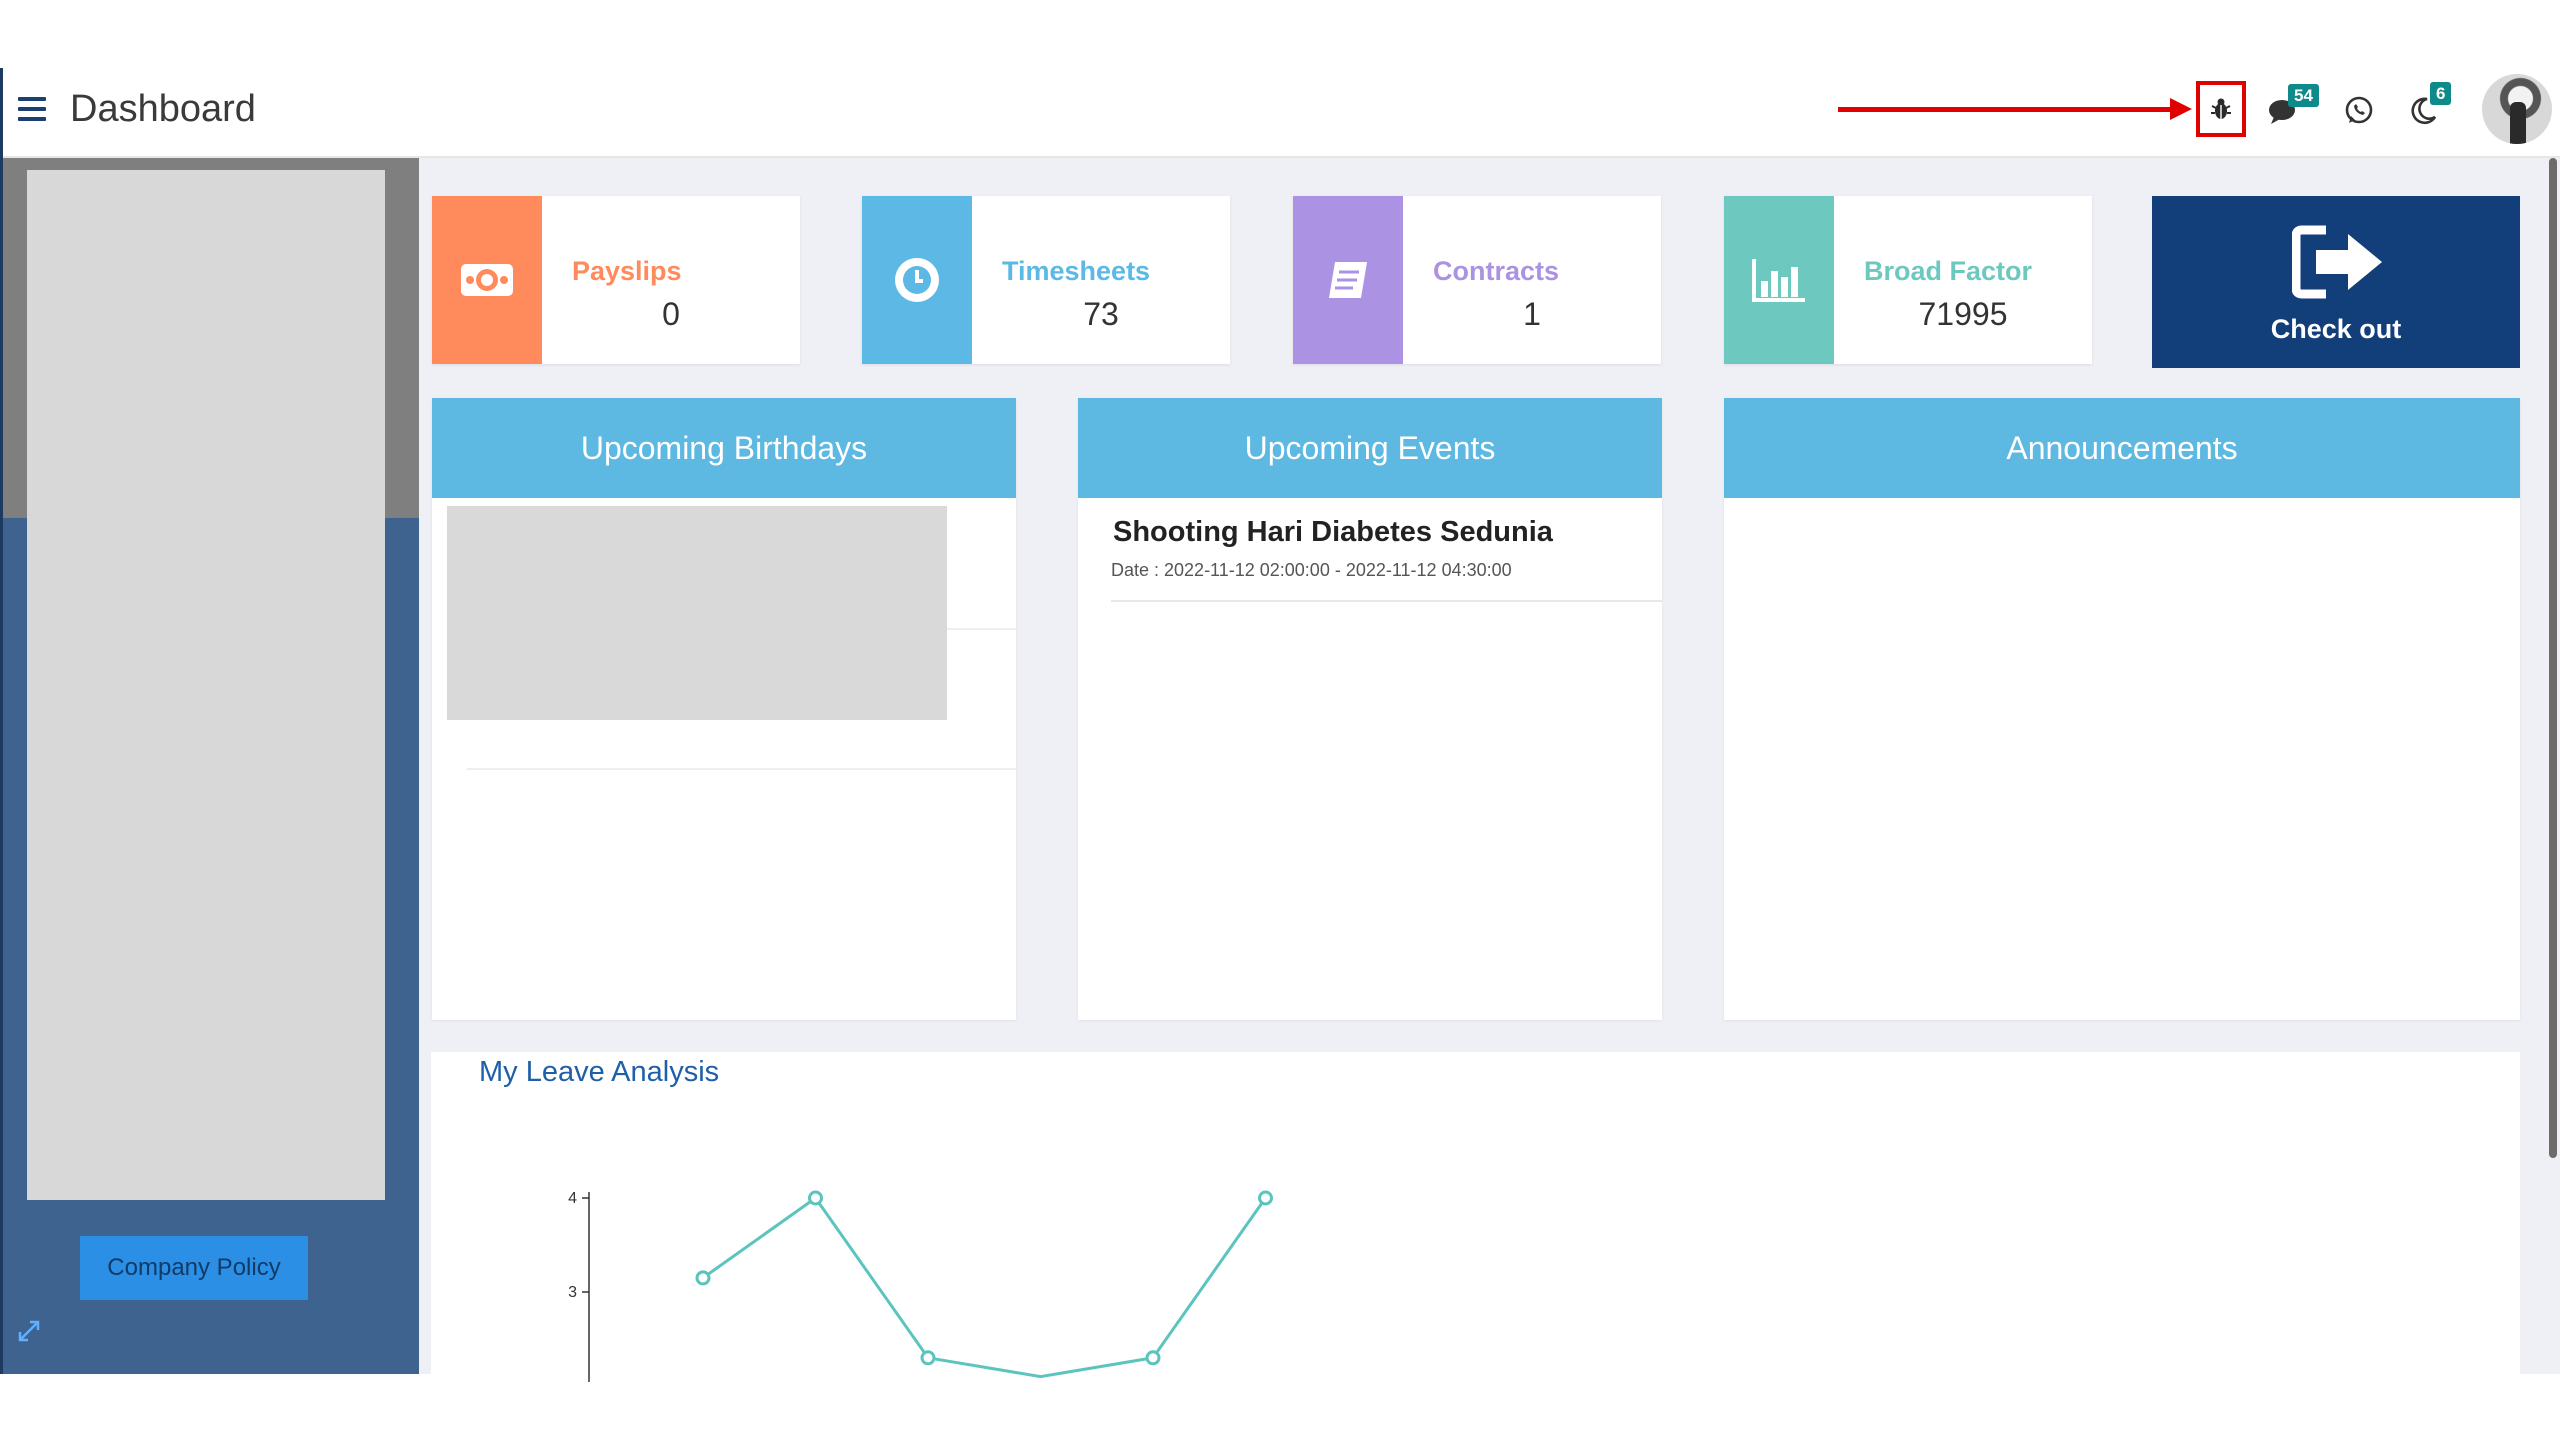 The width and height of the screenshot is (2560, 1440). What do you see at coordinates (1948, 271) in the screenshot?
I see `card-label: Broad Factor` at bounding box center [1948, 271].